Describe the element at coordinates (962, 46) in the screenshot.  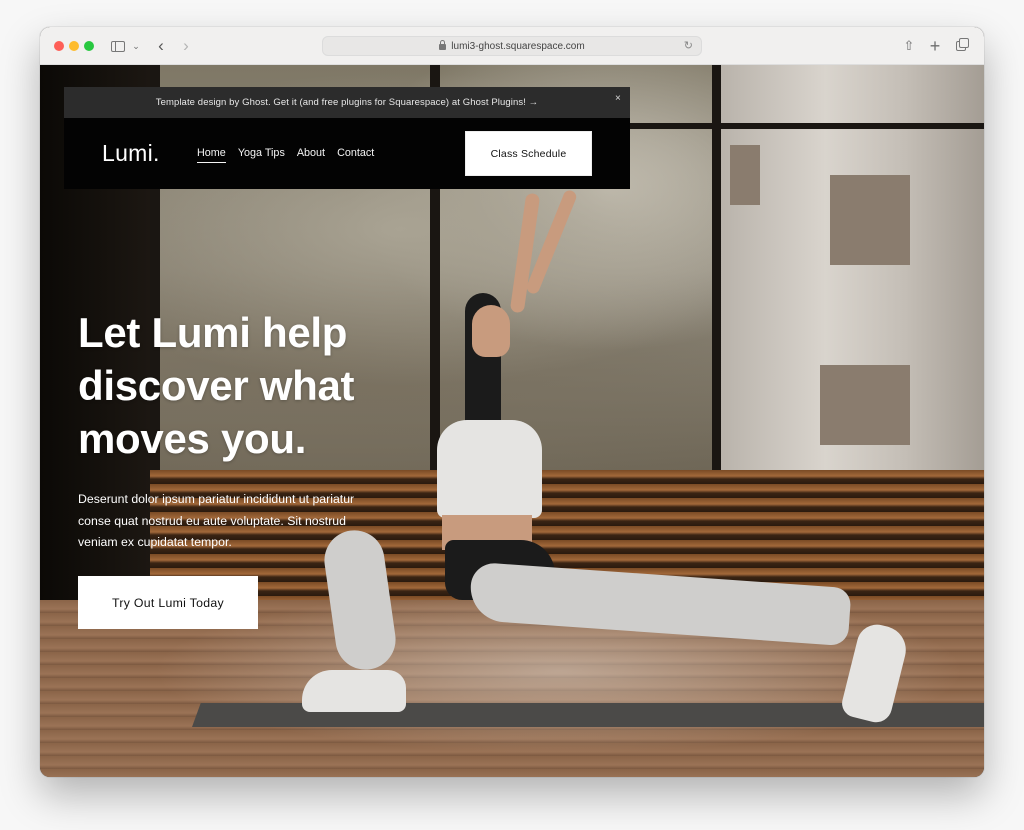
I see `tabs-overview-icon` at that location.